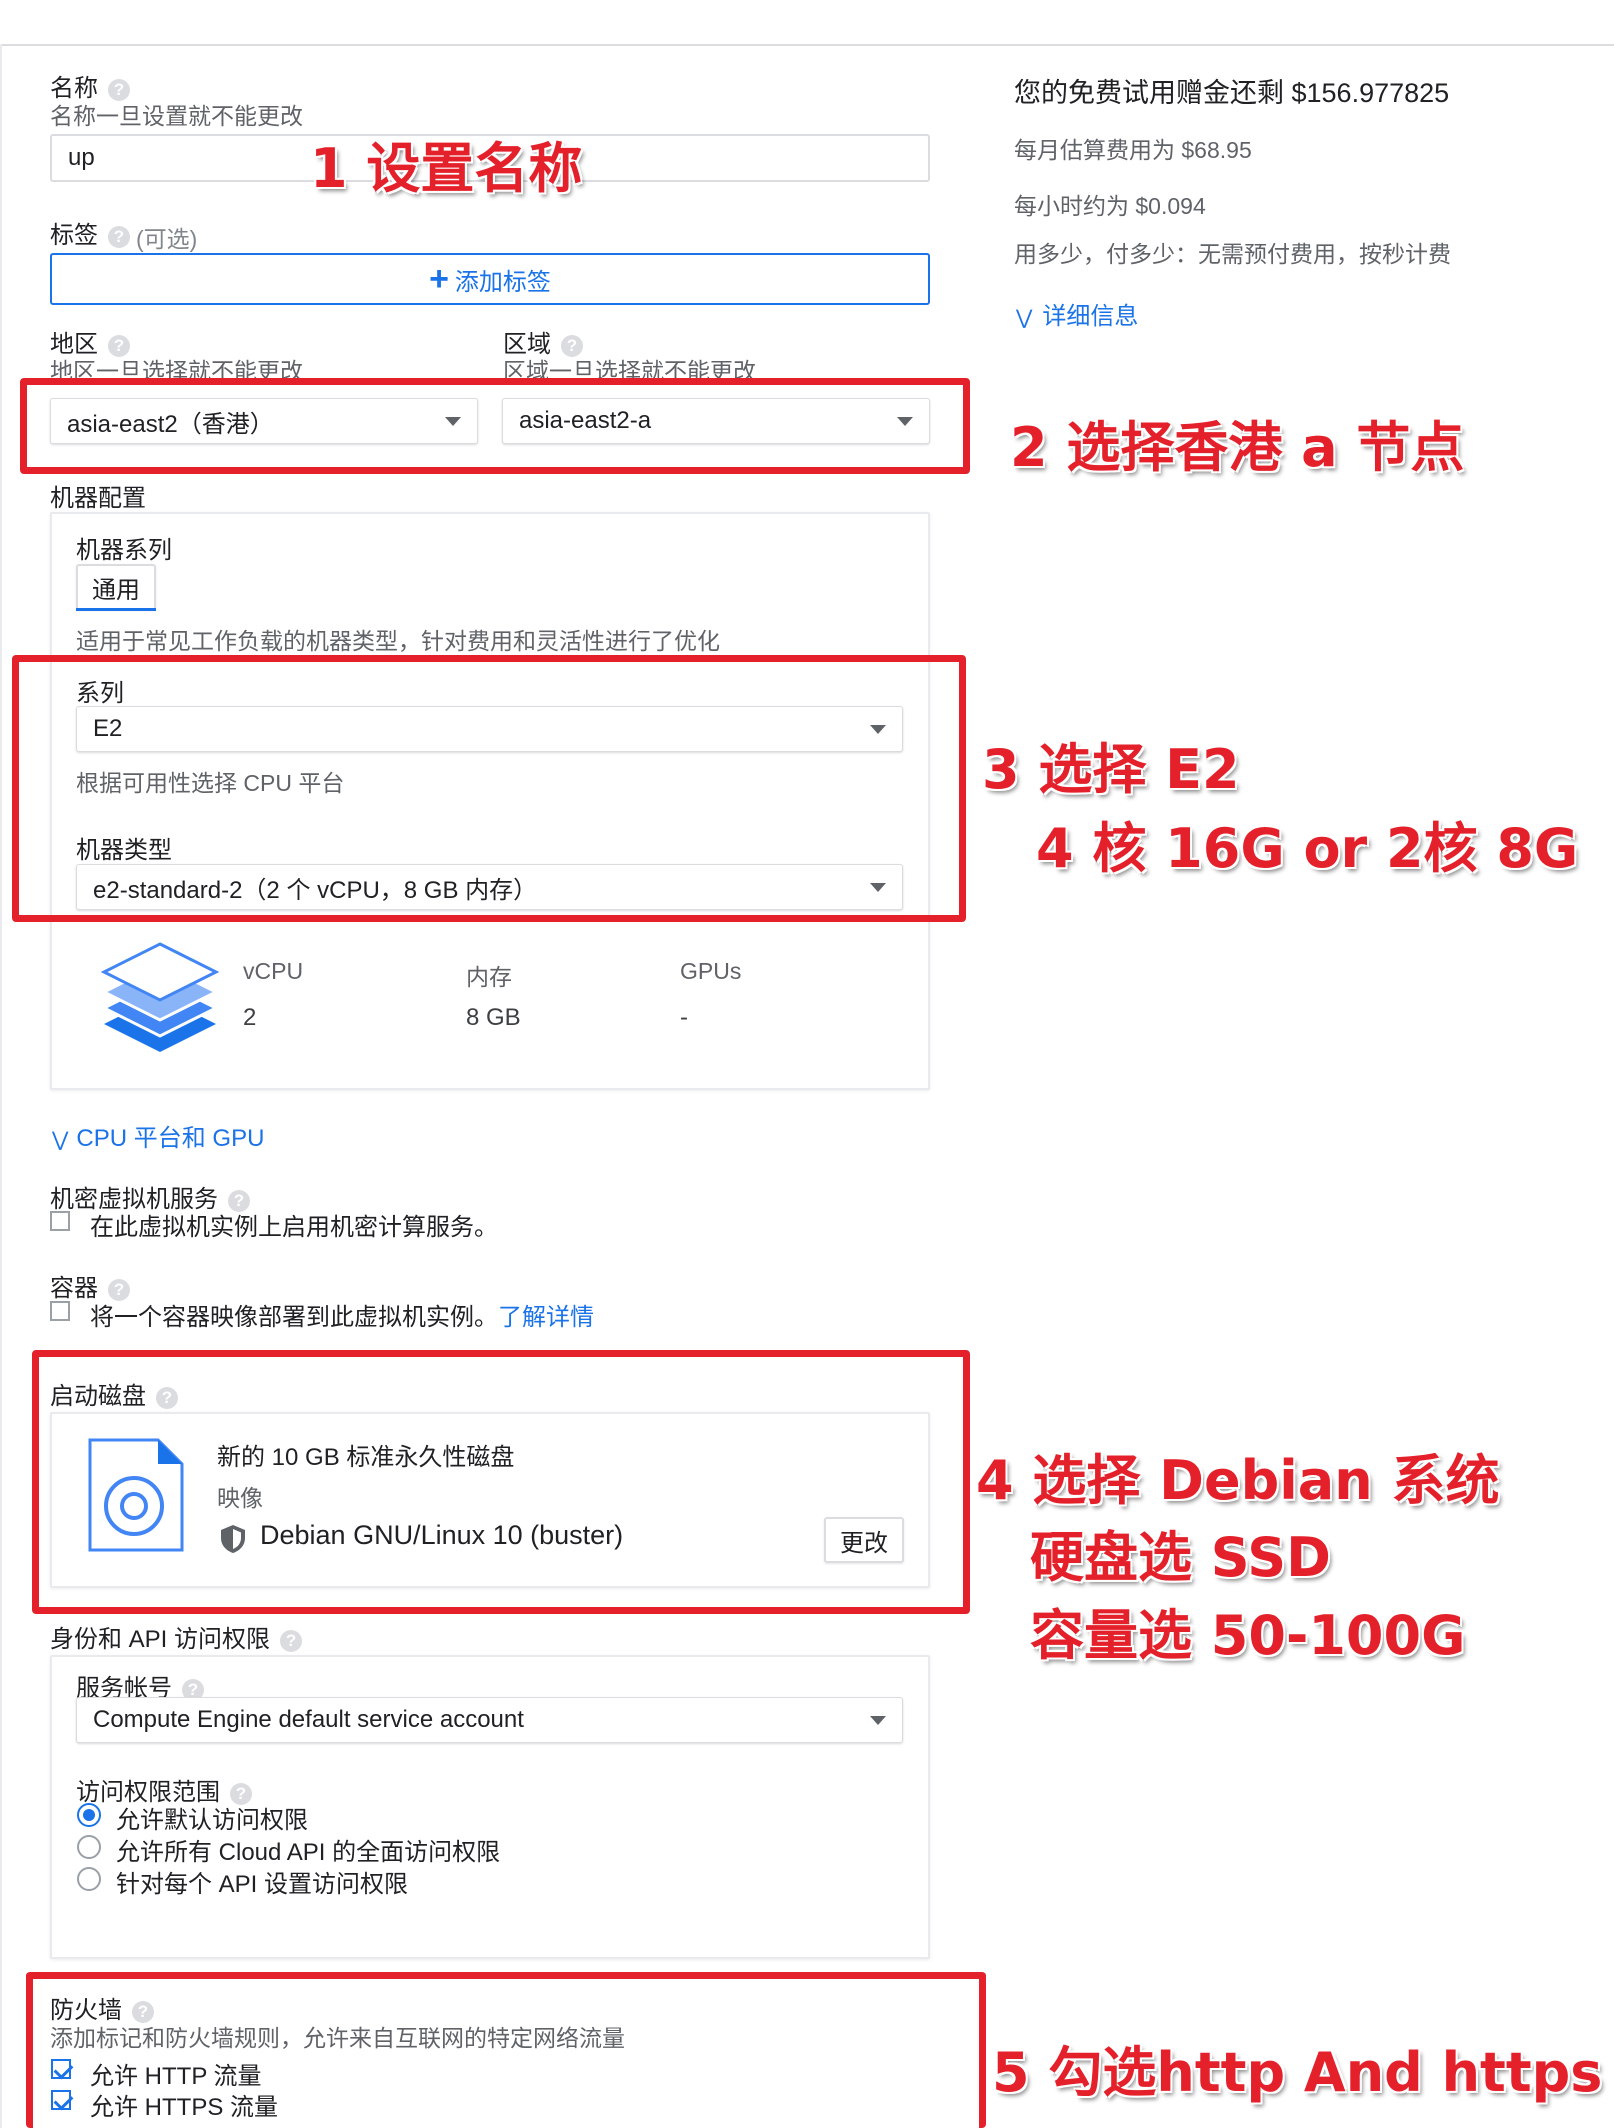 Image resolution: width=1614 pixels, height=2128 pixels. I want to click on add-label-button: + 添加标签, so click(490, 279).